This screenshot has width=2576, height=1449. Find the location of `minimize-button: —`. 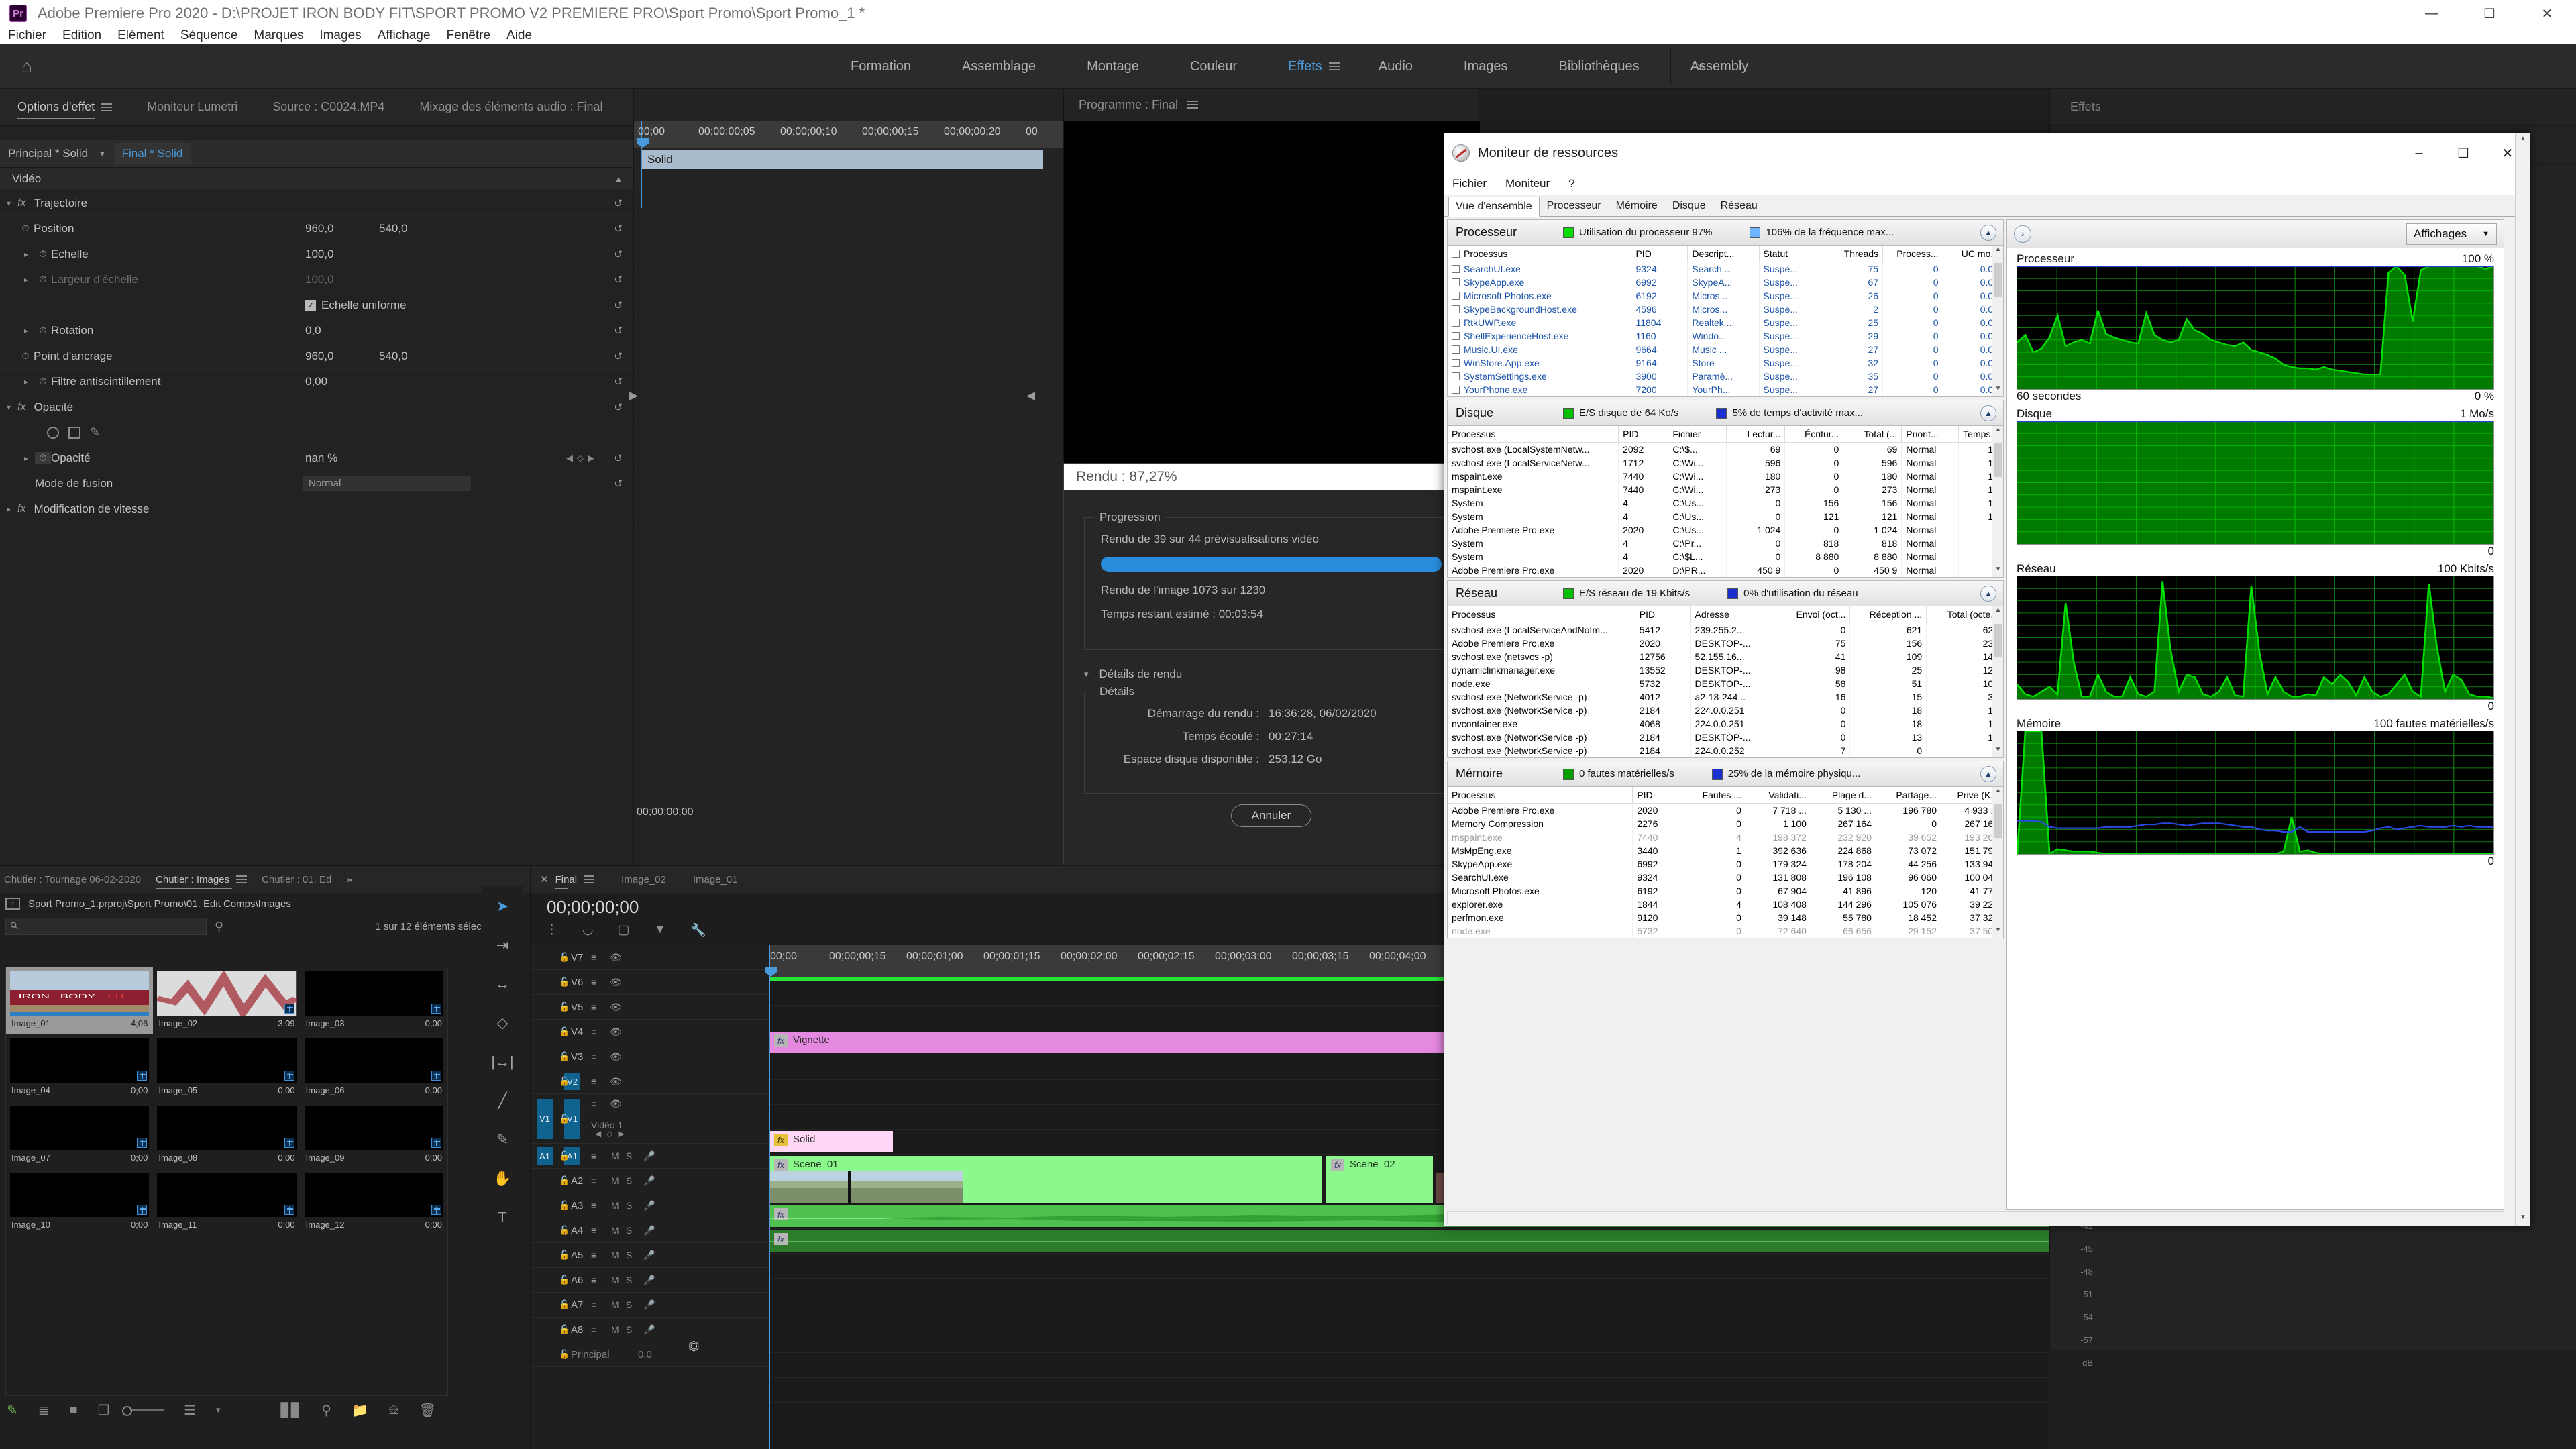

minimize-button: — is located at coordinates (2432, 13).